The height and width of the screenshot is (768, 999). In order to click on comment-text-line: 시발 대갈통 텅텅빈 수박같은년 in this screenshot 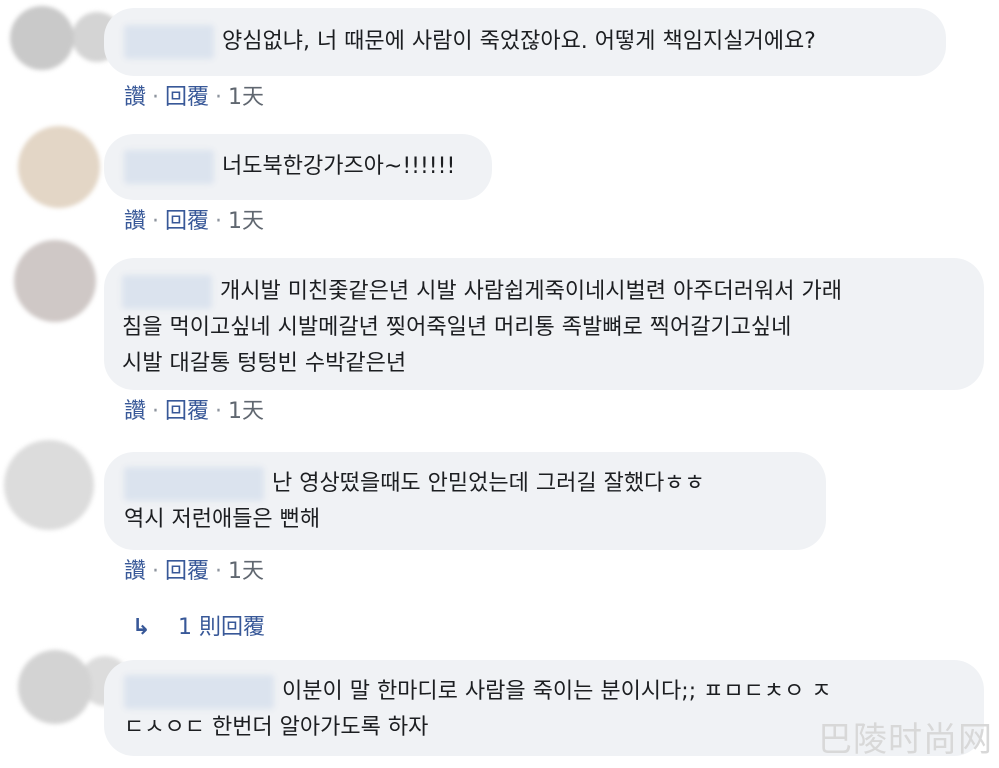, I will do `click(264, 363)`.